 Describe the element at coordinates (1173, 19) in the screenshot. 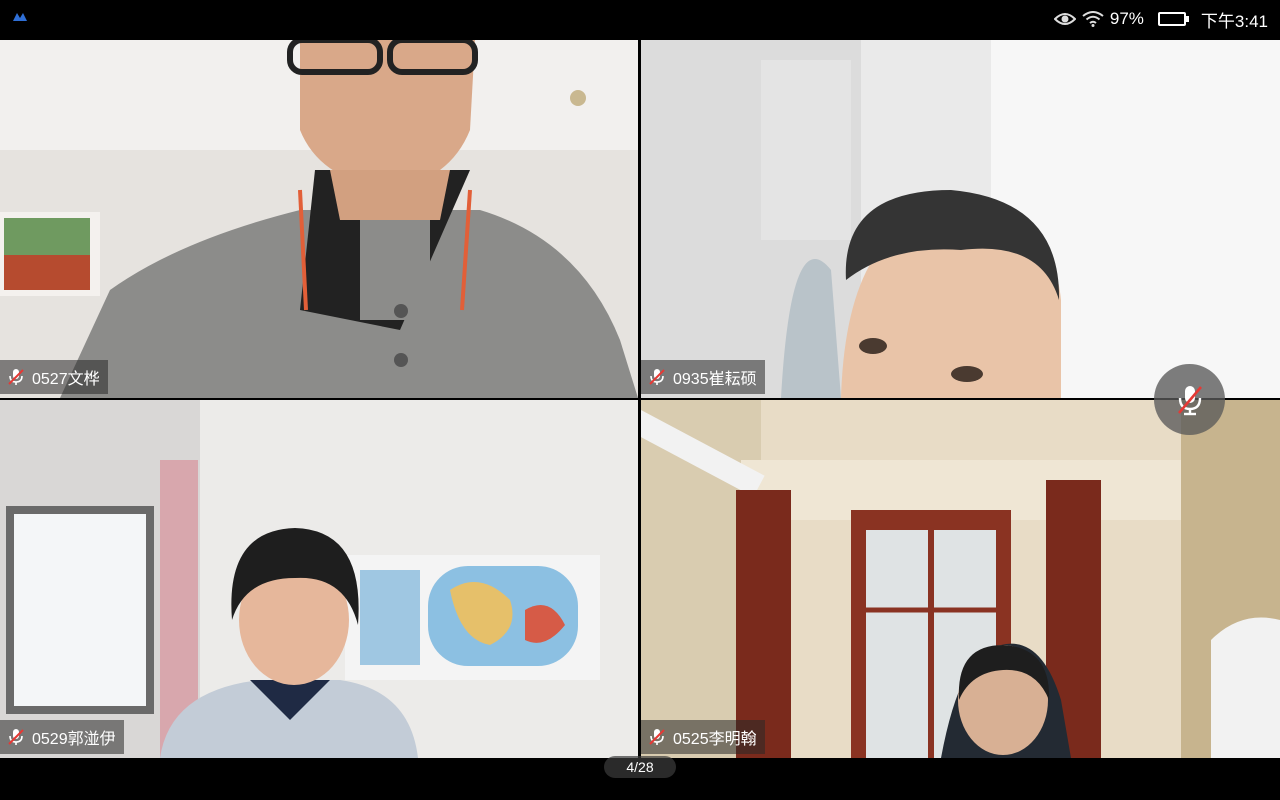

I see `battery-icon` at that location.